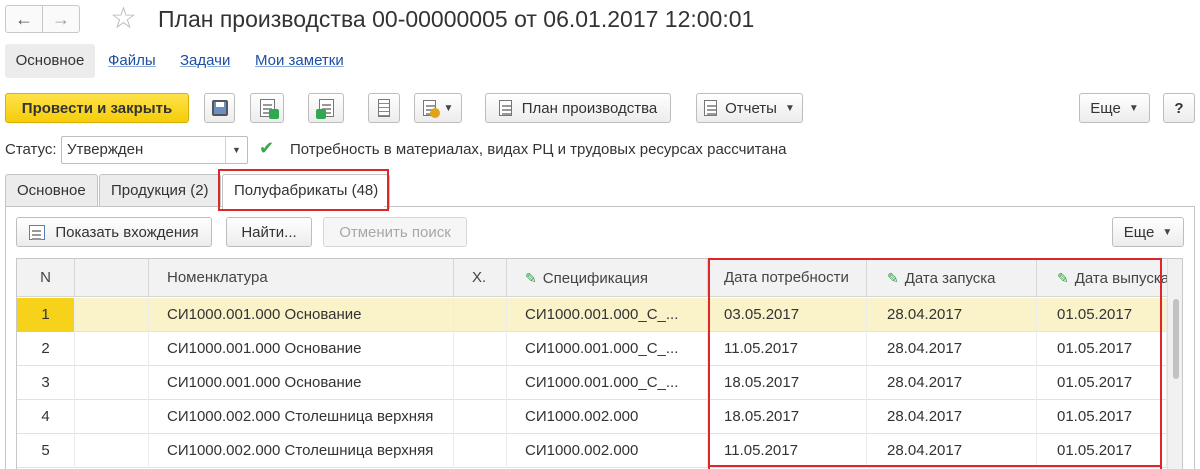 This screenshot has height=469, width=1200. What do you see at coordinates (114, 232) in the screenshot?
I see `show-entries-button: Показать вхождения` at bounding box center [114, 232].